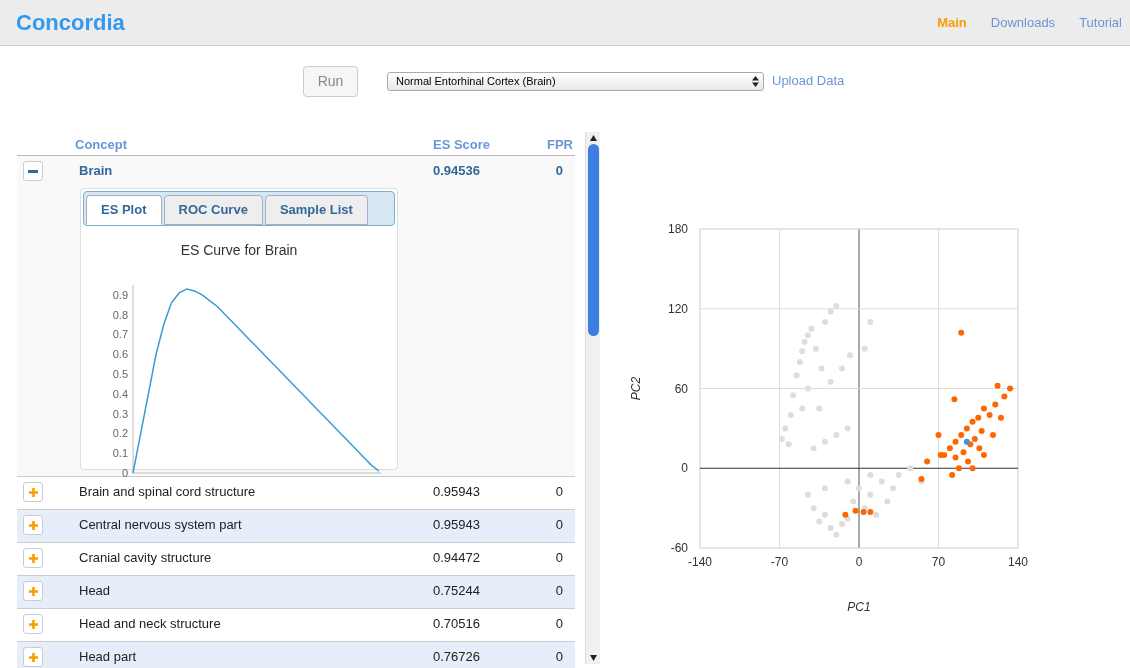 The image size is (1130, 668). What do you see at coordinates (95, 591) in the screenshot?
I see `concept-name: Head` at bounding box center [95, 591].